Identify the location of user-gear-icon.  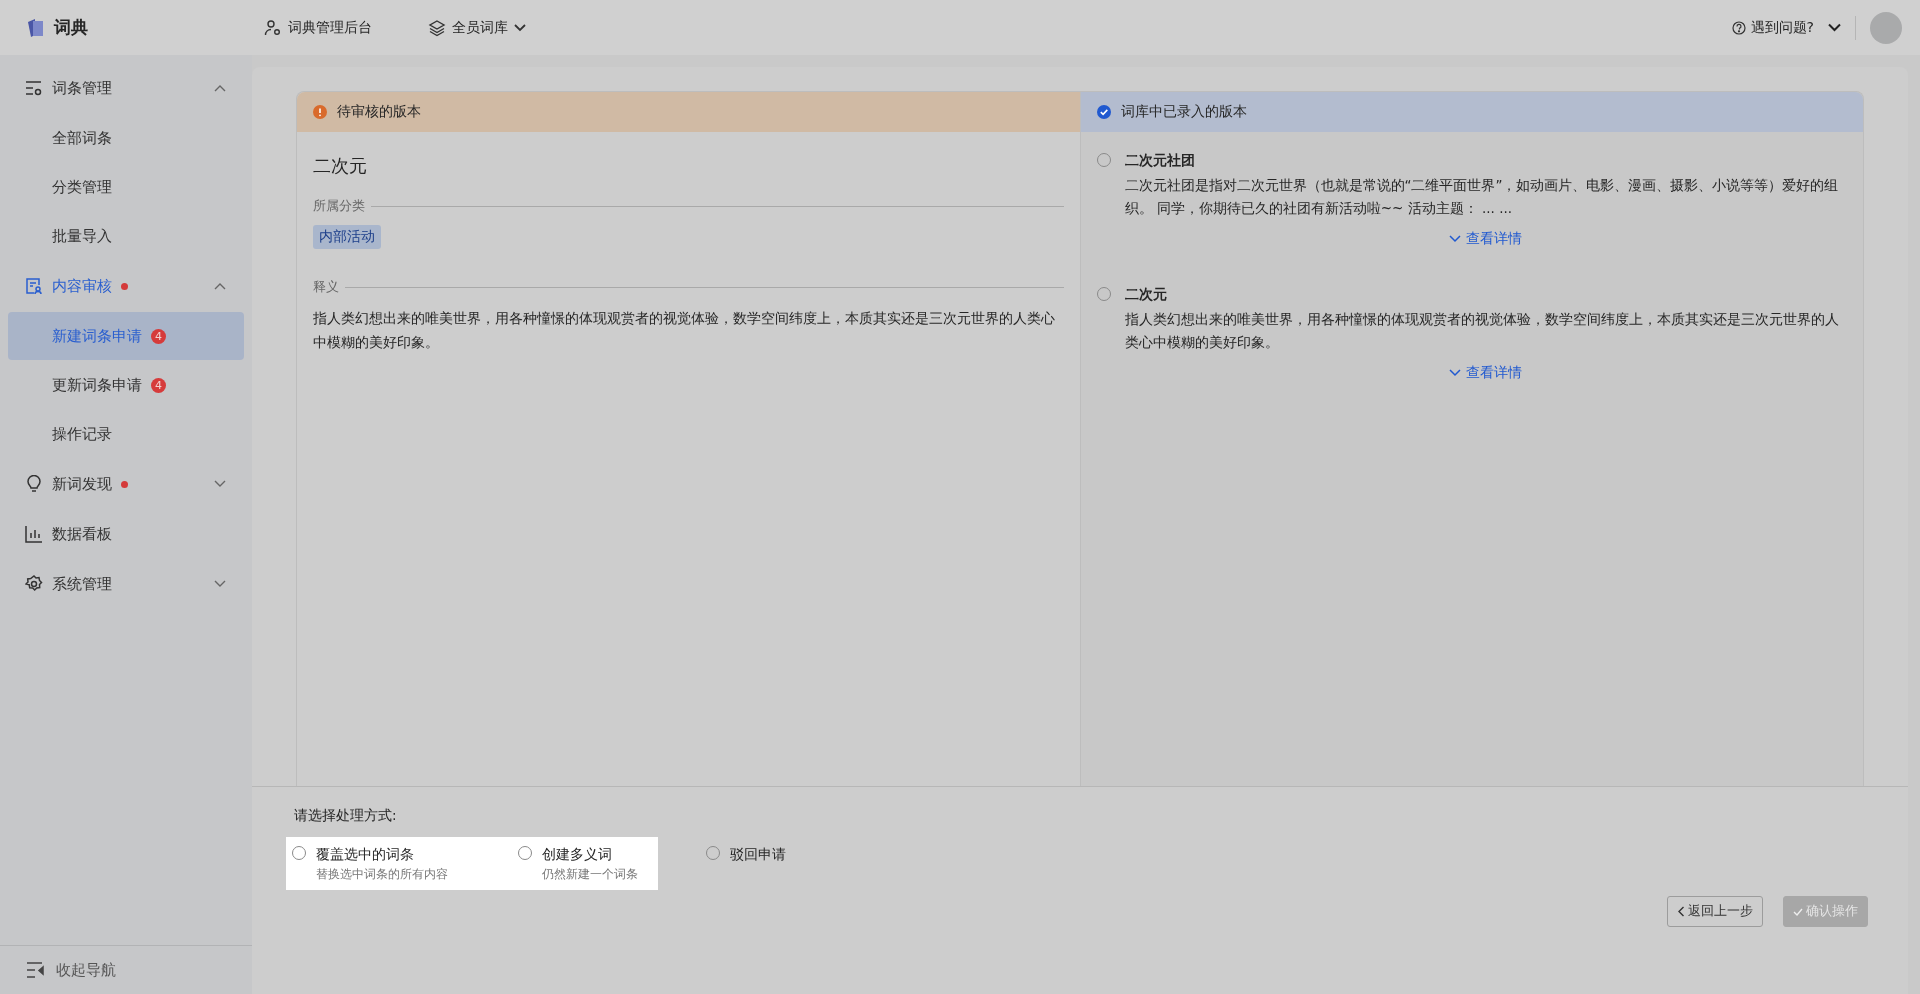
(273, 27).